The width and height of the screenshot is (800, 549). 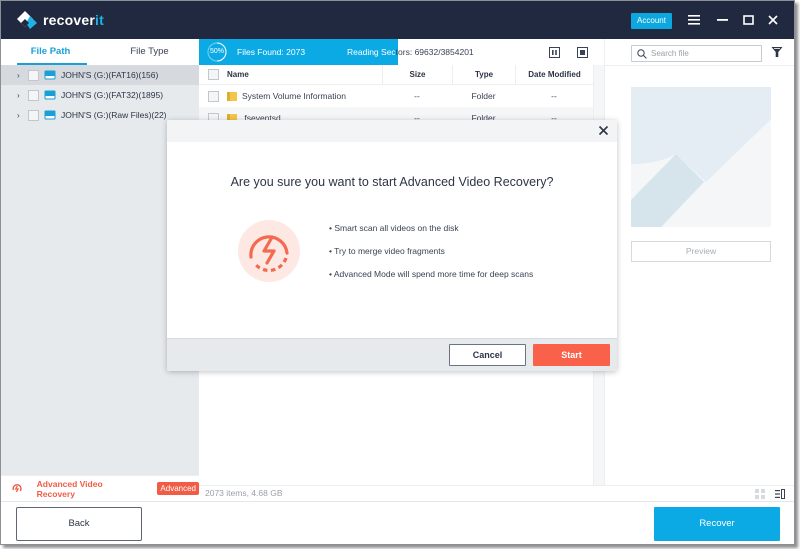 I want to click on menu-button, so click(x=694, y=20).